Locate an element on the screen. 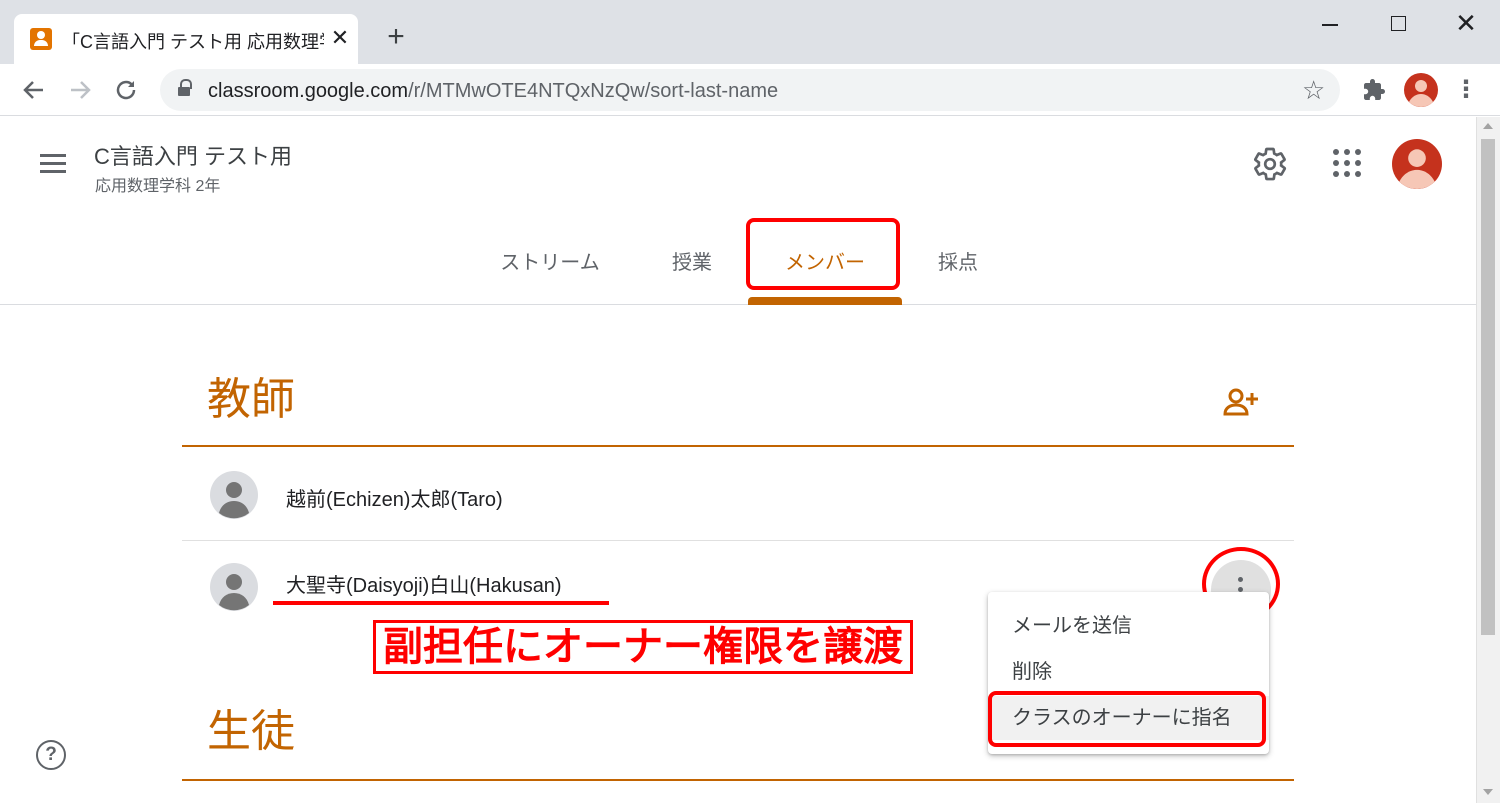  scroll-up-arrow-icon is located at coordinates (1488, 126).